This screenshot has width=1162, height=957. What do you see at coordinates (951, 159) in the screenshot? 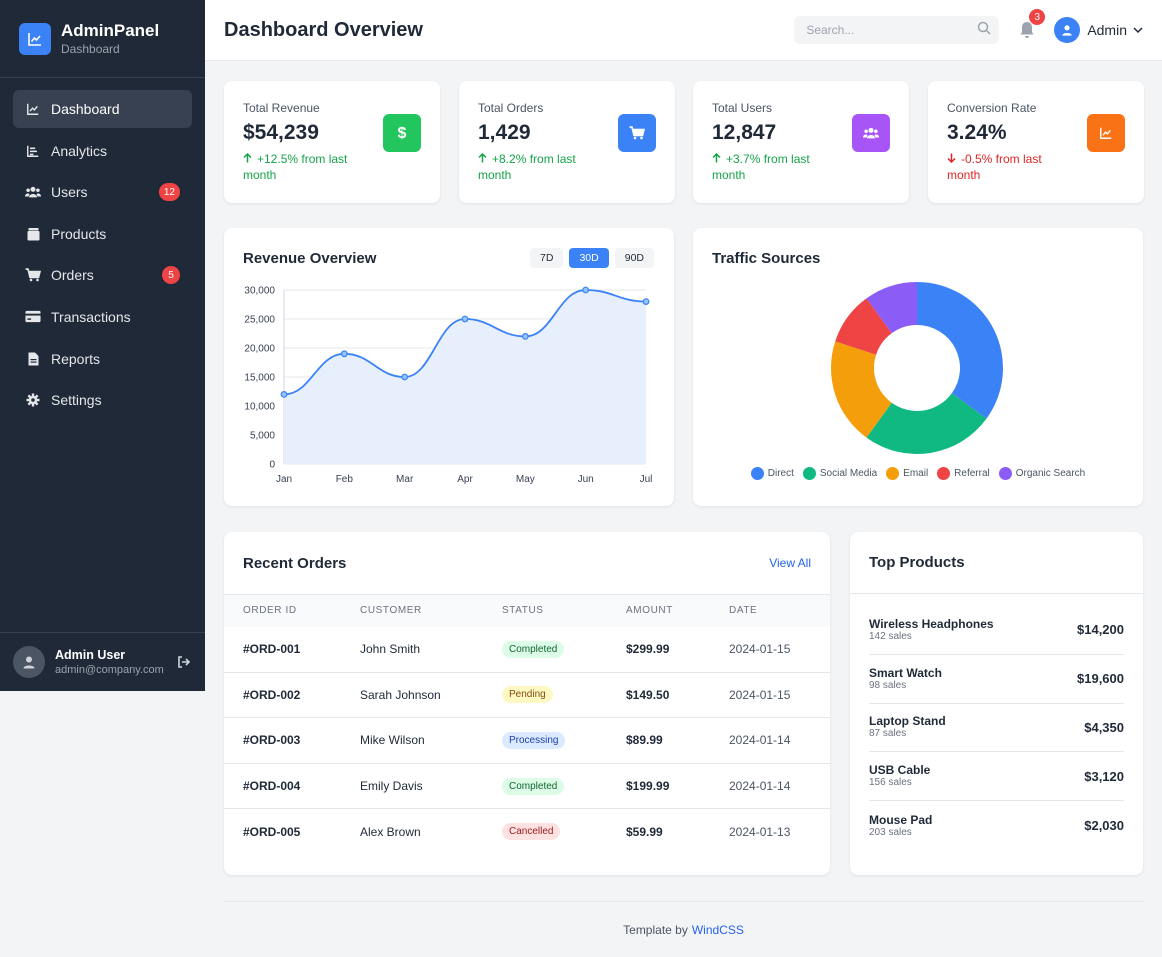
I see `arrow-down-icon` at bounding box center [951, 159].